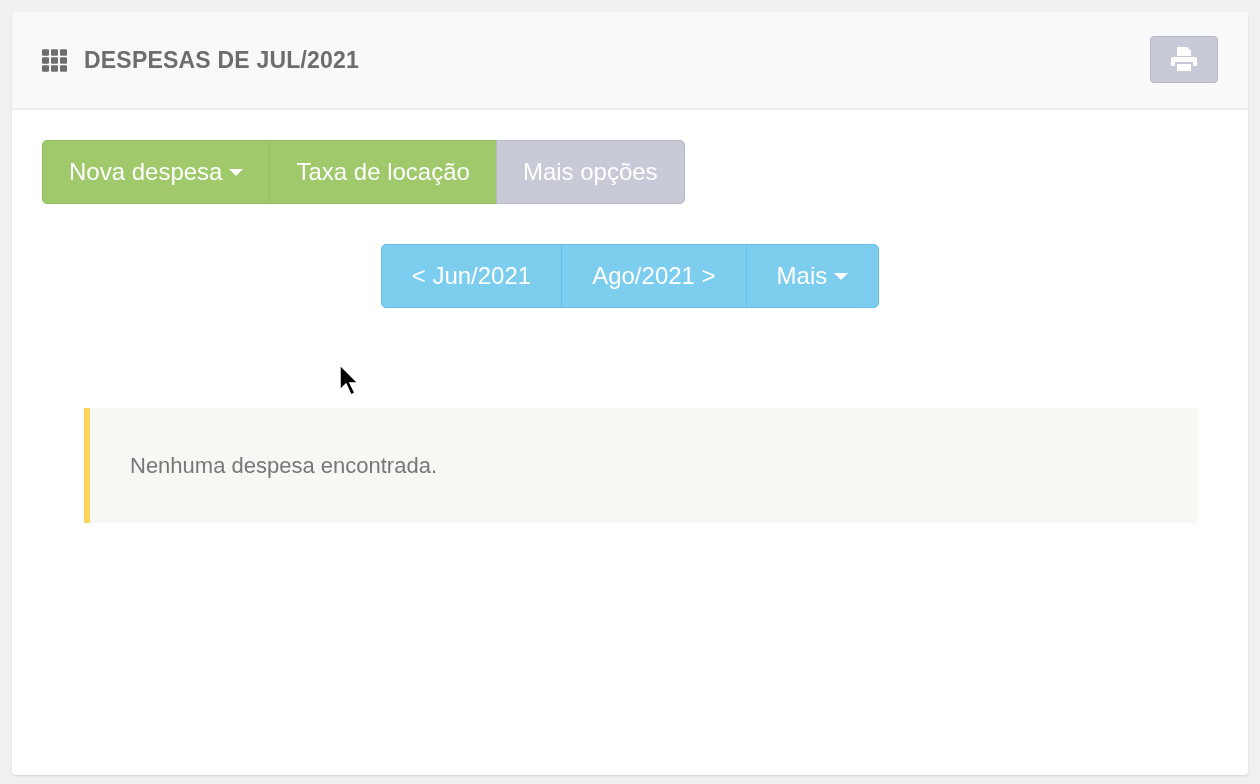  What do you see at coordinates (471, 276) in the screenshot?
I see `month-nav-button: < Jun/2021` at bounding box center [471, 276].